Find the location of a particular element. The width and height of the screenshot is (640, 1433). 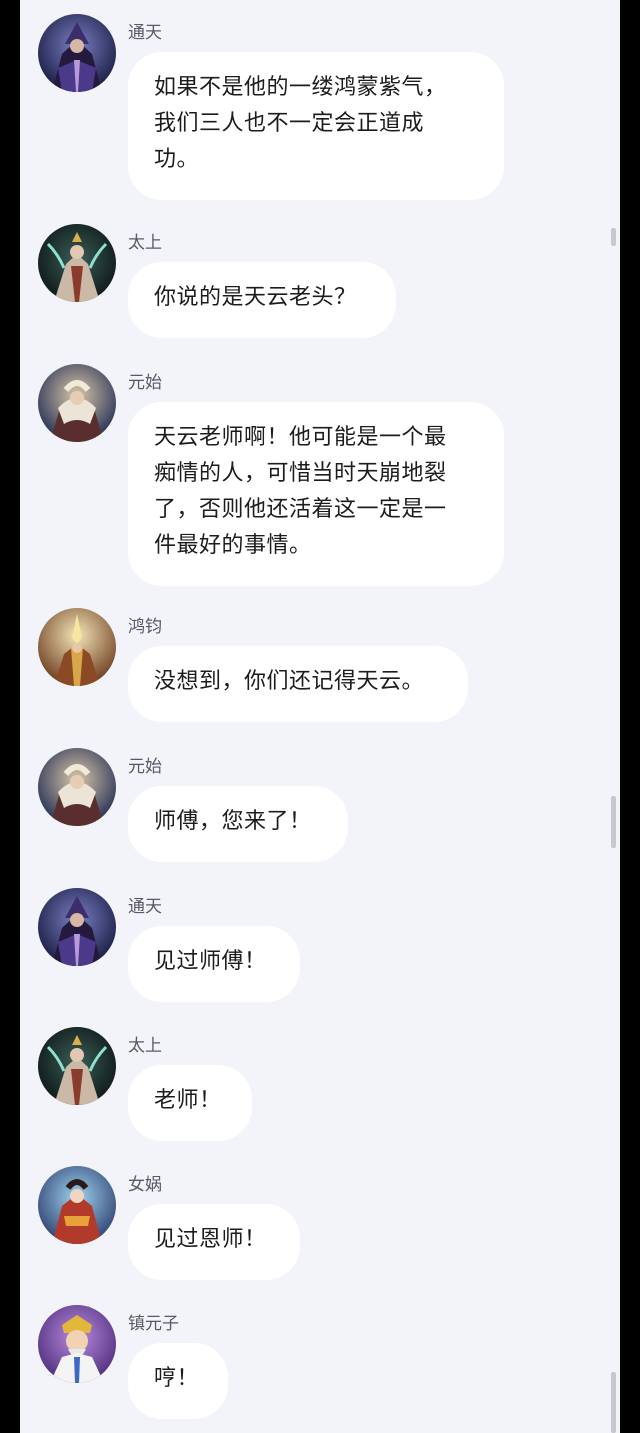

sender-name: 鸿钧 is located at coordinates (145, 627).